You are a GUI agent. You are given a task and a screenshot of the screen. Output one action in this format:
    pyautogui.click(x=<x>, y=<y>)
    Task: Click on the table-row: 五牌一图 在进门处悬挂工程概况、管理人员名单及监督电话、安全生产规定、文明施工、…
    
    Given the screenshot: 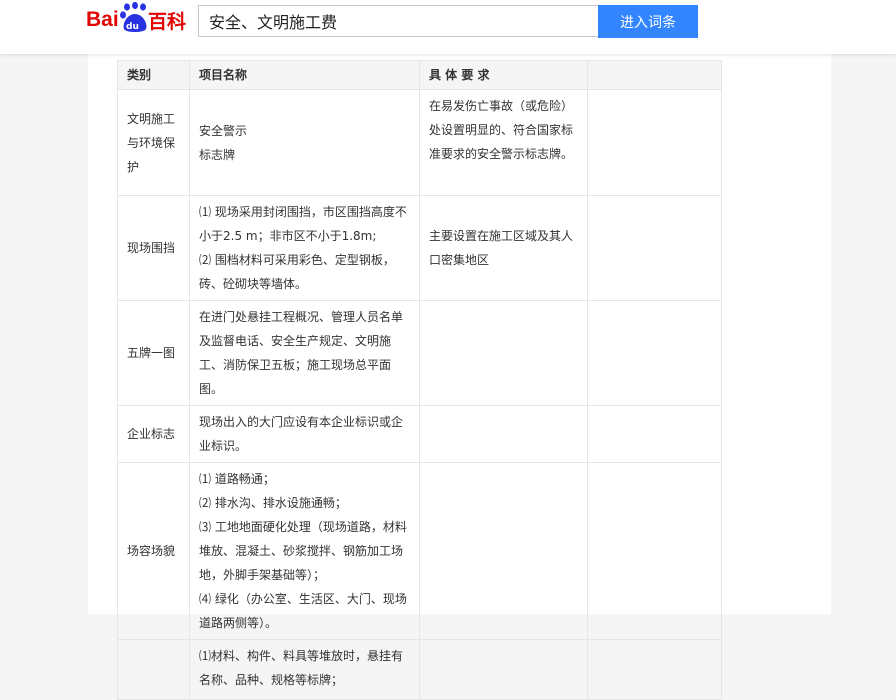 What is the action you would take?
    pyautogui.click(x=419, y=353)
    